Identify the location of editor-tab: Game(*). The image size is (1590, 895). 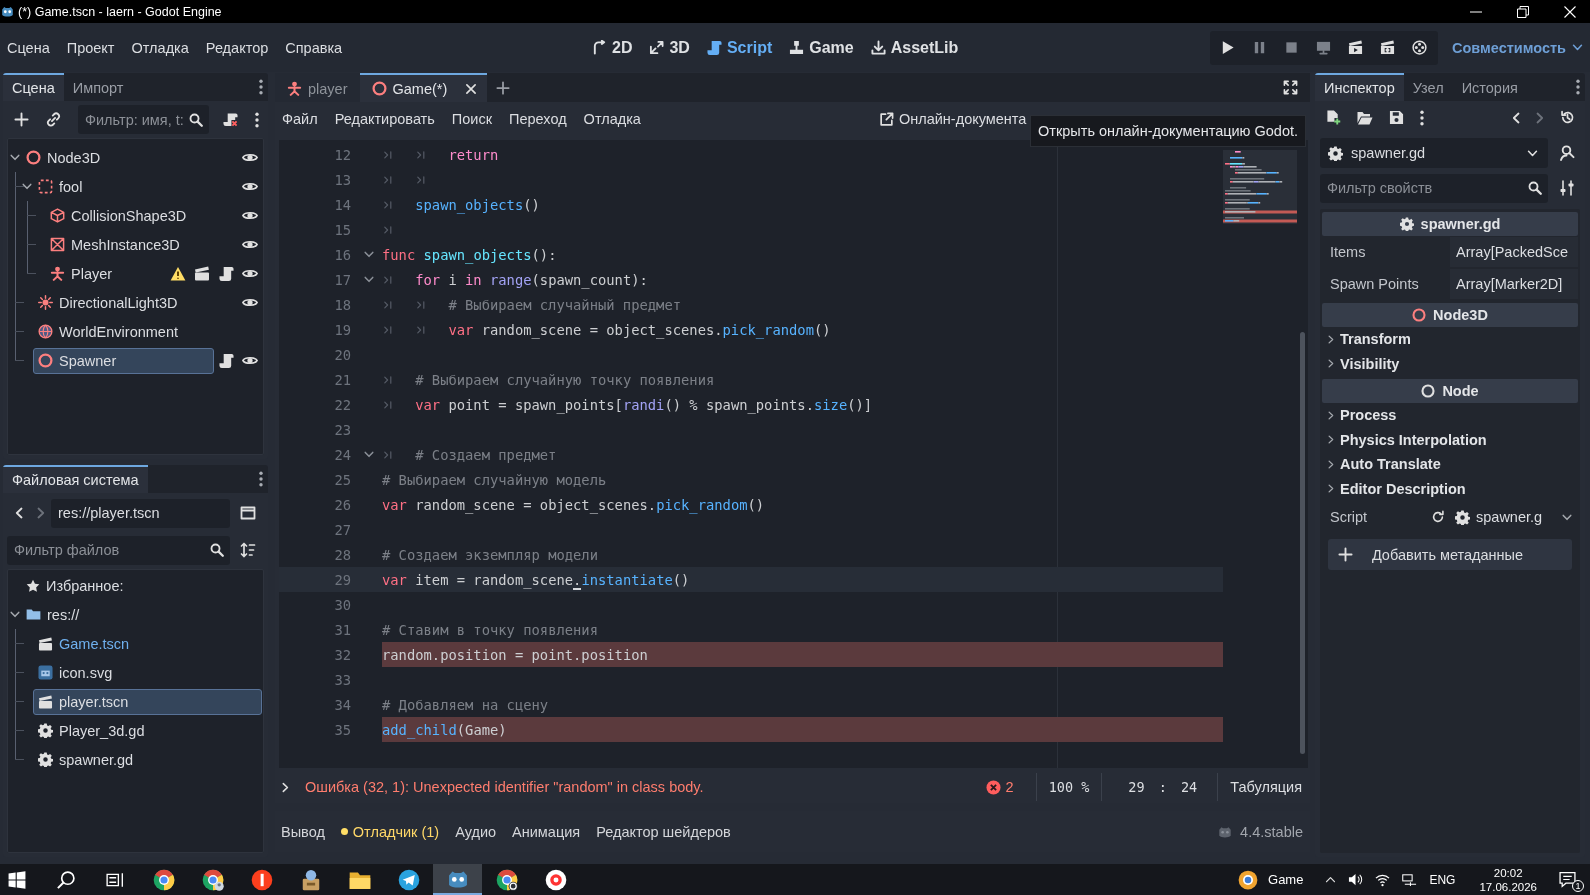
(423, 87).